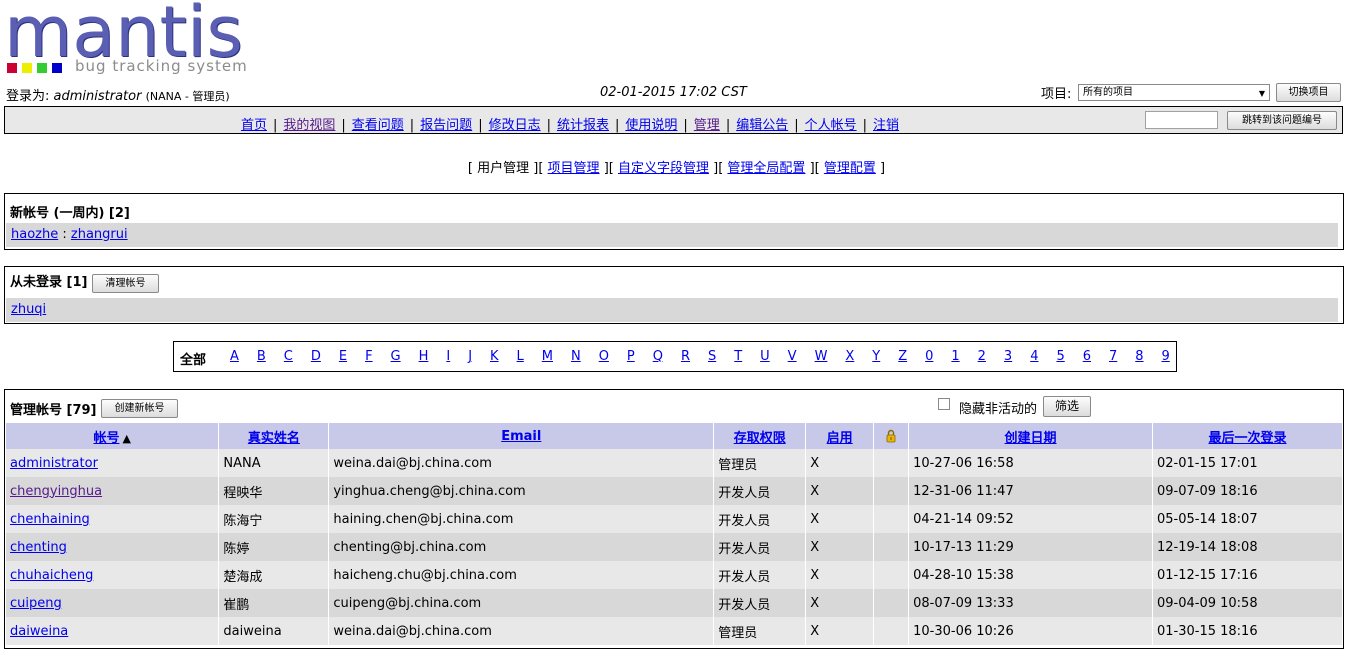 This screenshot has width=1353, height=649. Describe the element at coordinates (234, 356) in the screenshot. I see `filter-letter: A` at that location.